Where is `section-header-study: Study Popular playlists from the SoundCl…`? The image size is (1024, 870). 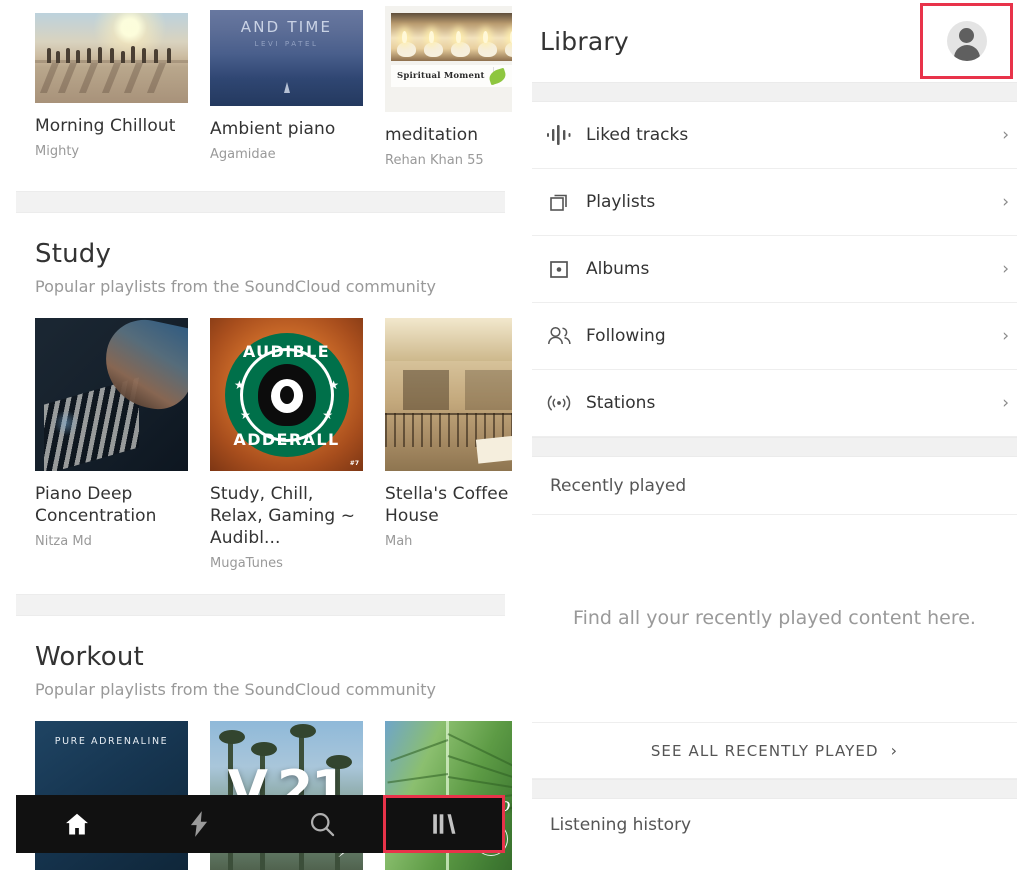 section-header-study: Study Popular playlists from the SoundCl… is located at coordinates (256, 254).